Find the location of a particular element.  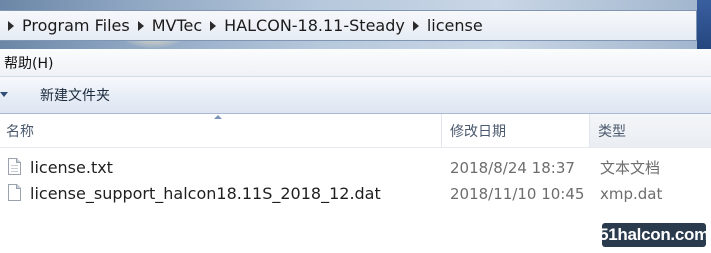

sort-ascending-icon is located at coordinates (218, 117).